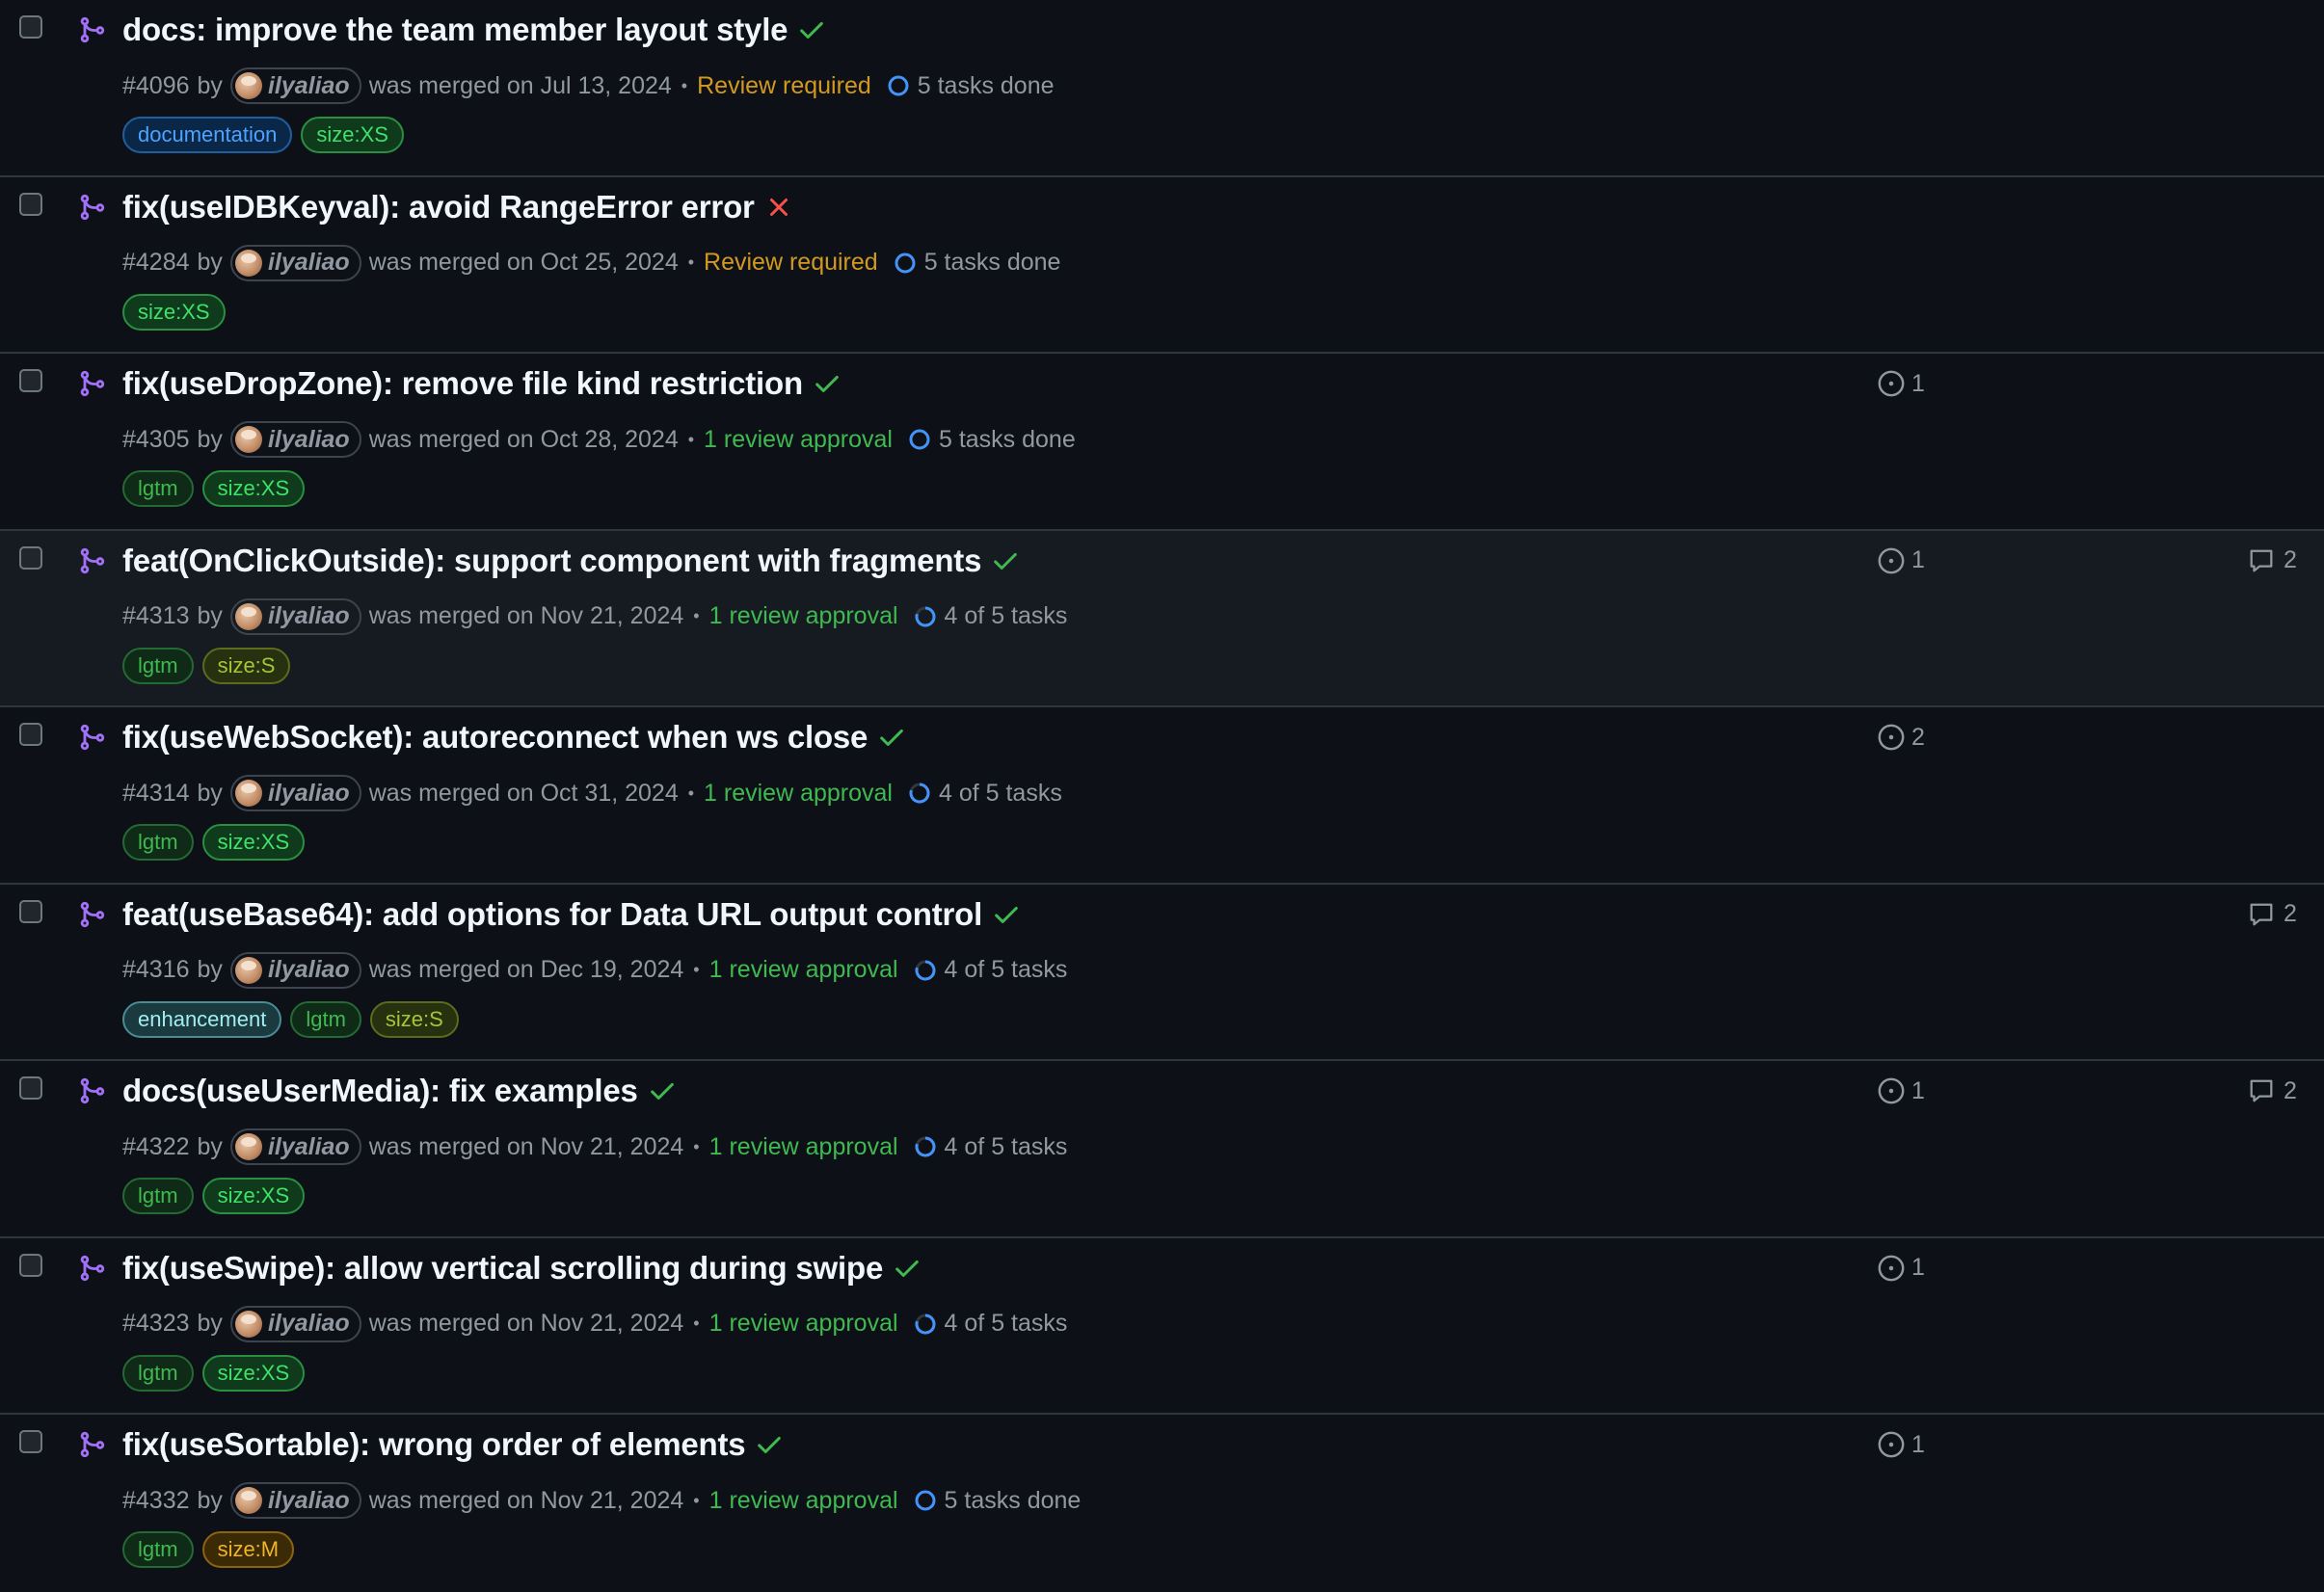 The width and height of the screenshot is (2324, 1592). What do you see at coordinates (248, 263) in the screenshot?
I see `avatar` at bounding box center [248, 263].